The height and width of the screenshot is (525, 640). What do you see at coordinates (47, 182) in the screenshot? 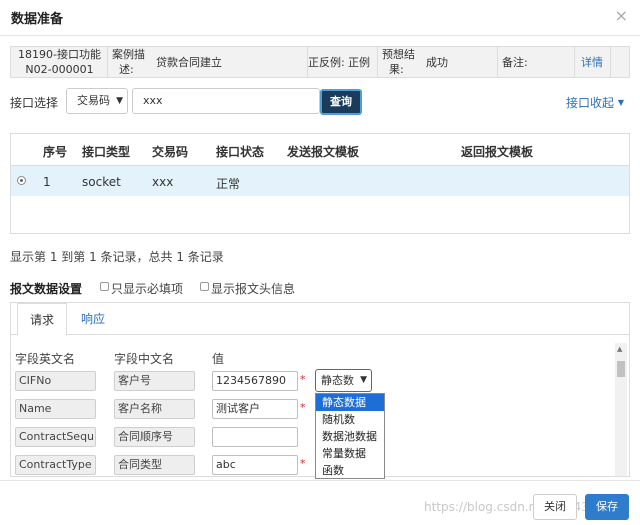
I see `row-index: 1` at bounding box center [47, 182].